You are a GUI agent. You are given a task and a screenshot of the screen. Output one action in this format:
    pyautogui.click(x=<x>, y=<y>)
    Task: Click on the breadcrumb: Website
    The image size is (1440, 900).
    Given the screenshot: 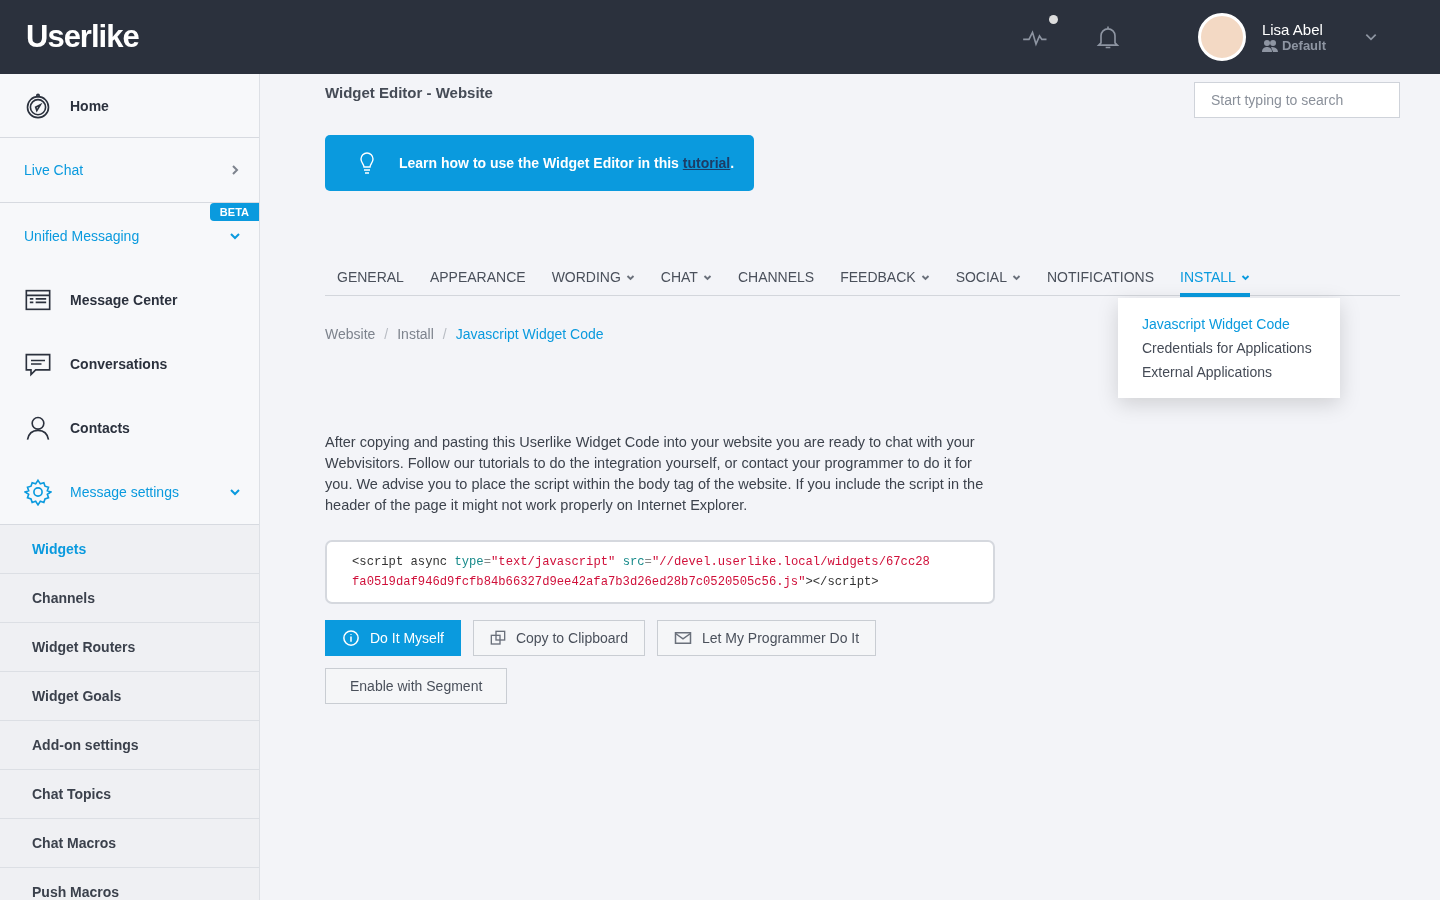 What is the action you would take?
    pyautogui.click(x=350, y=334)
    